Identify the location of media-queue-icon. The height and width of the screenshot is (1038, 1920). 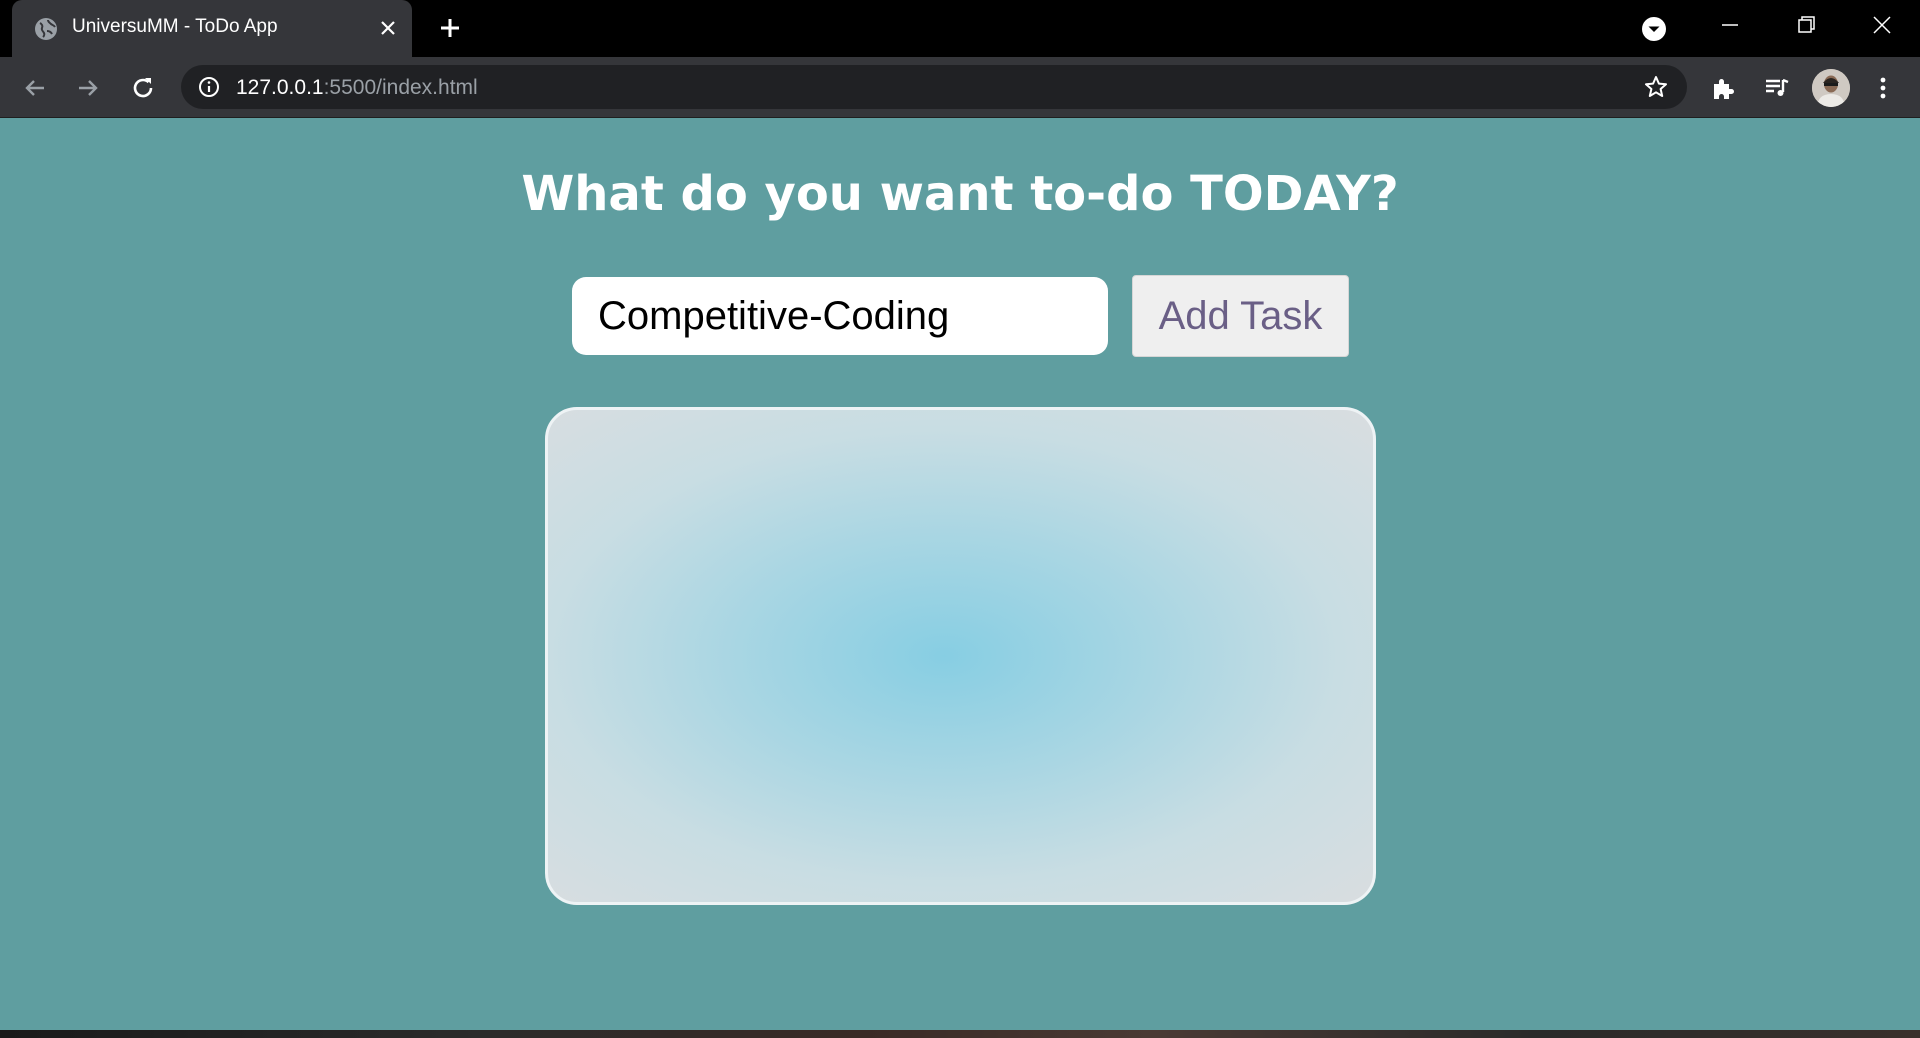
(1777, 88).